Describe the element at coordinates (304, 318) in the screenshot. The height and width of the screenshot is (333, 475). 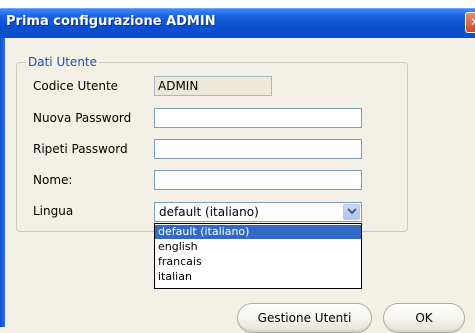
I see `gestione-utenti-button: Gestione Utenti` at that location.